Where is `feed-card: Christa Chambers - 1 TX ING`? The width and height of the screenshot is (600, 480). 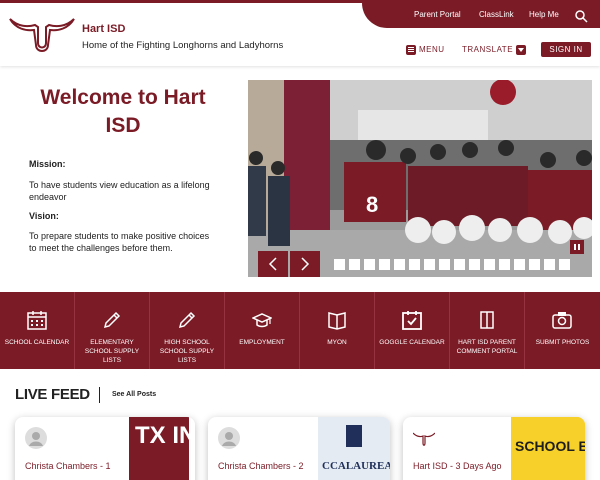
feed-card: Christa Chambers - 1 TX ING is located at coordinates (105, 448).